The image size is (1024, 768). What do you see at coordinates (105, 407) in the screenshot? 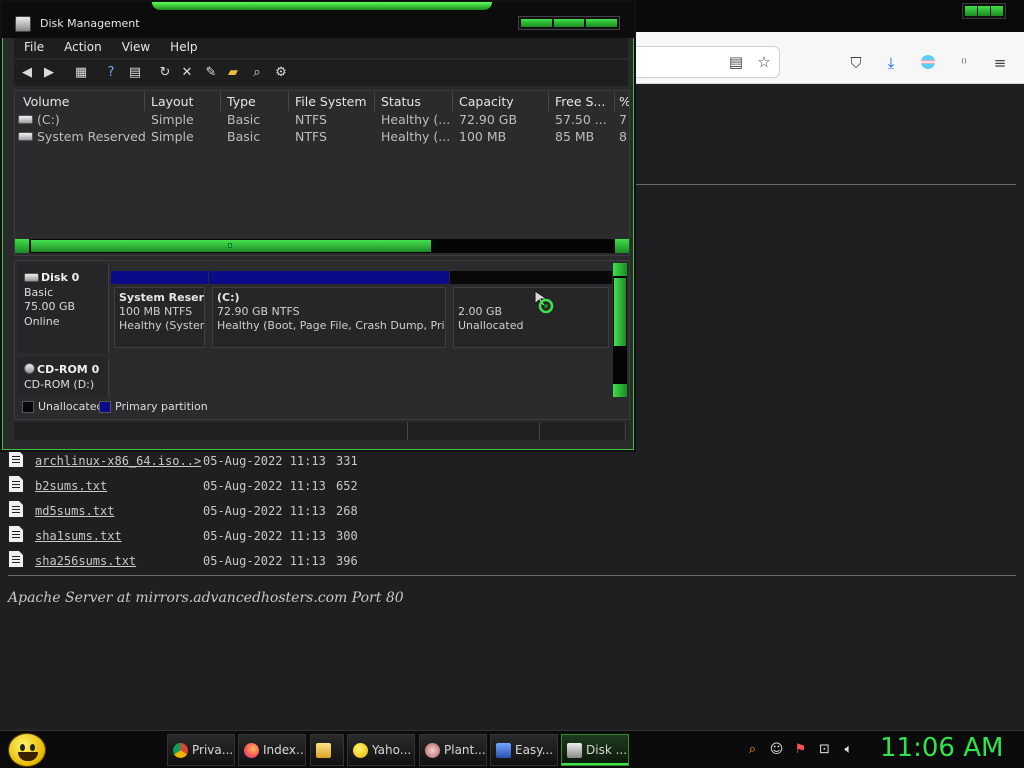
I see `legend-swatch-primary` at bounding box center [105, 407].